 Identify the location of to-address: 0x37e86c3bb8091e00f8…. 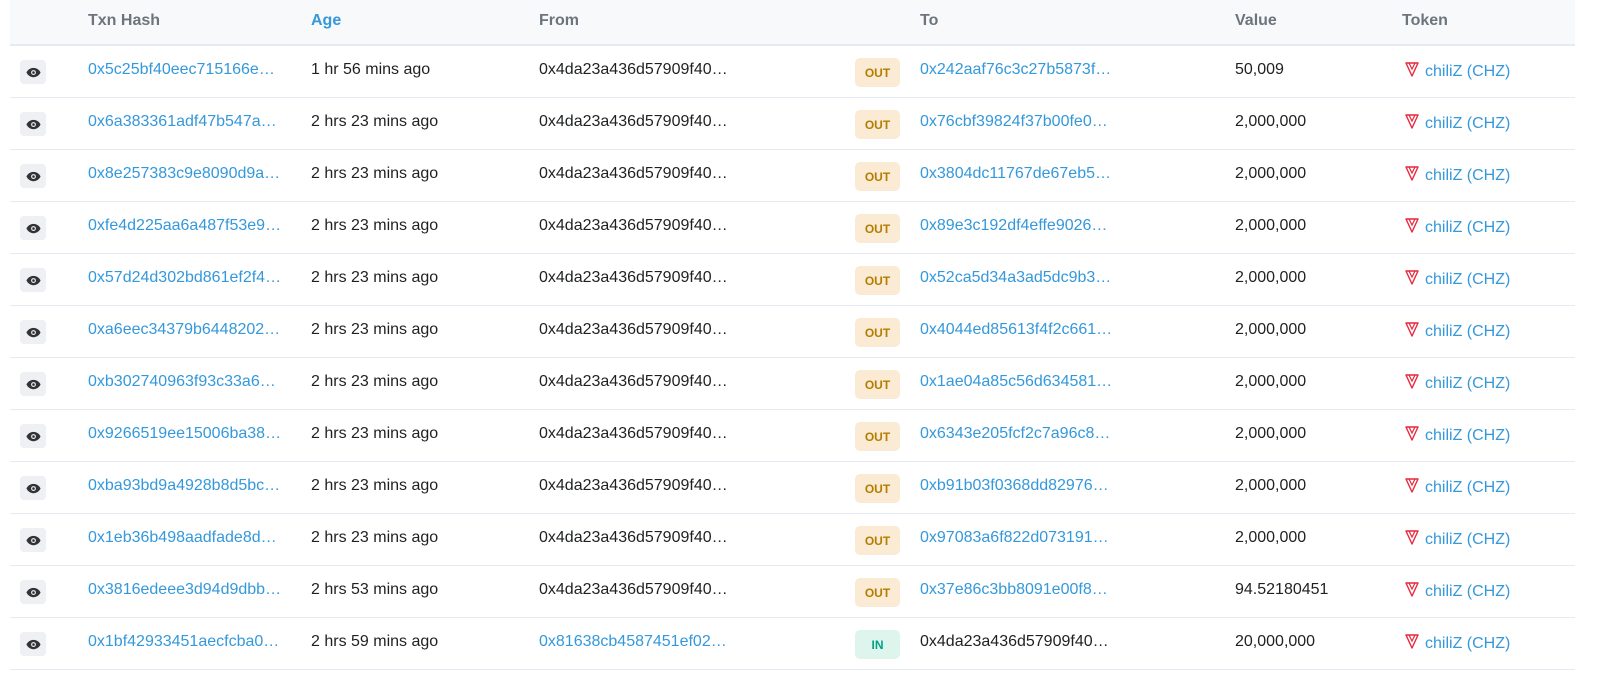
(1014, 590).